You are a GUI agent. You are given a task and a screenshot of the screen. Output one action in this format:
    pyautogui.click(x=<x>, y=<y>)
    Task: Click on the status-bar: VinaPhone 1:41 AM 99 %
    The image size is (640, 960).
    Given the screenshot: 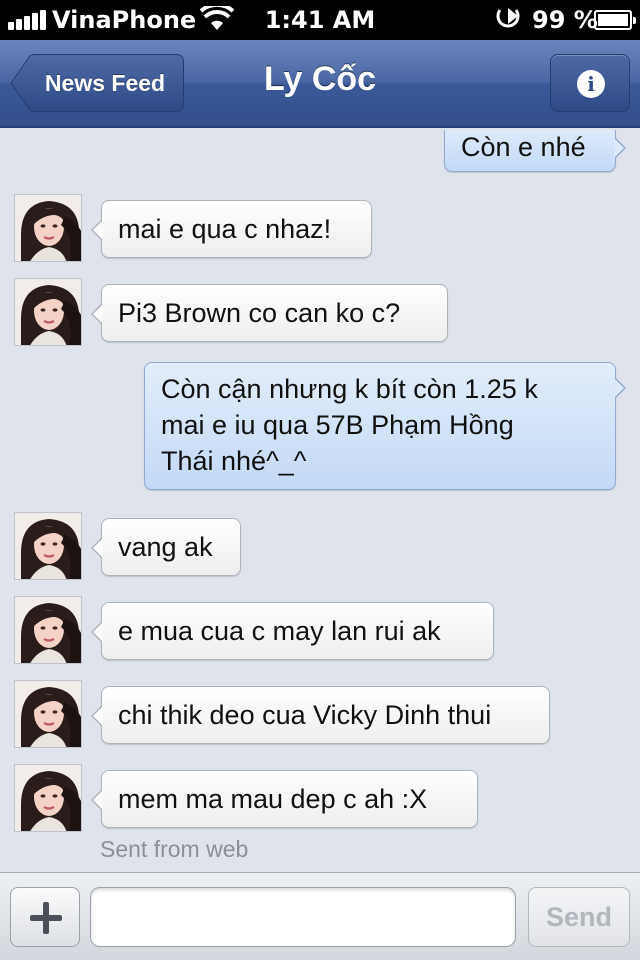 What is the action you would take?
    pyautogui.click(x=320, y=20)
    